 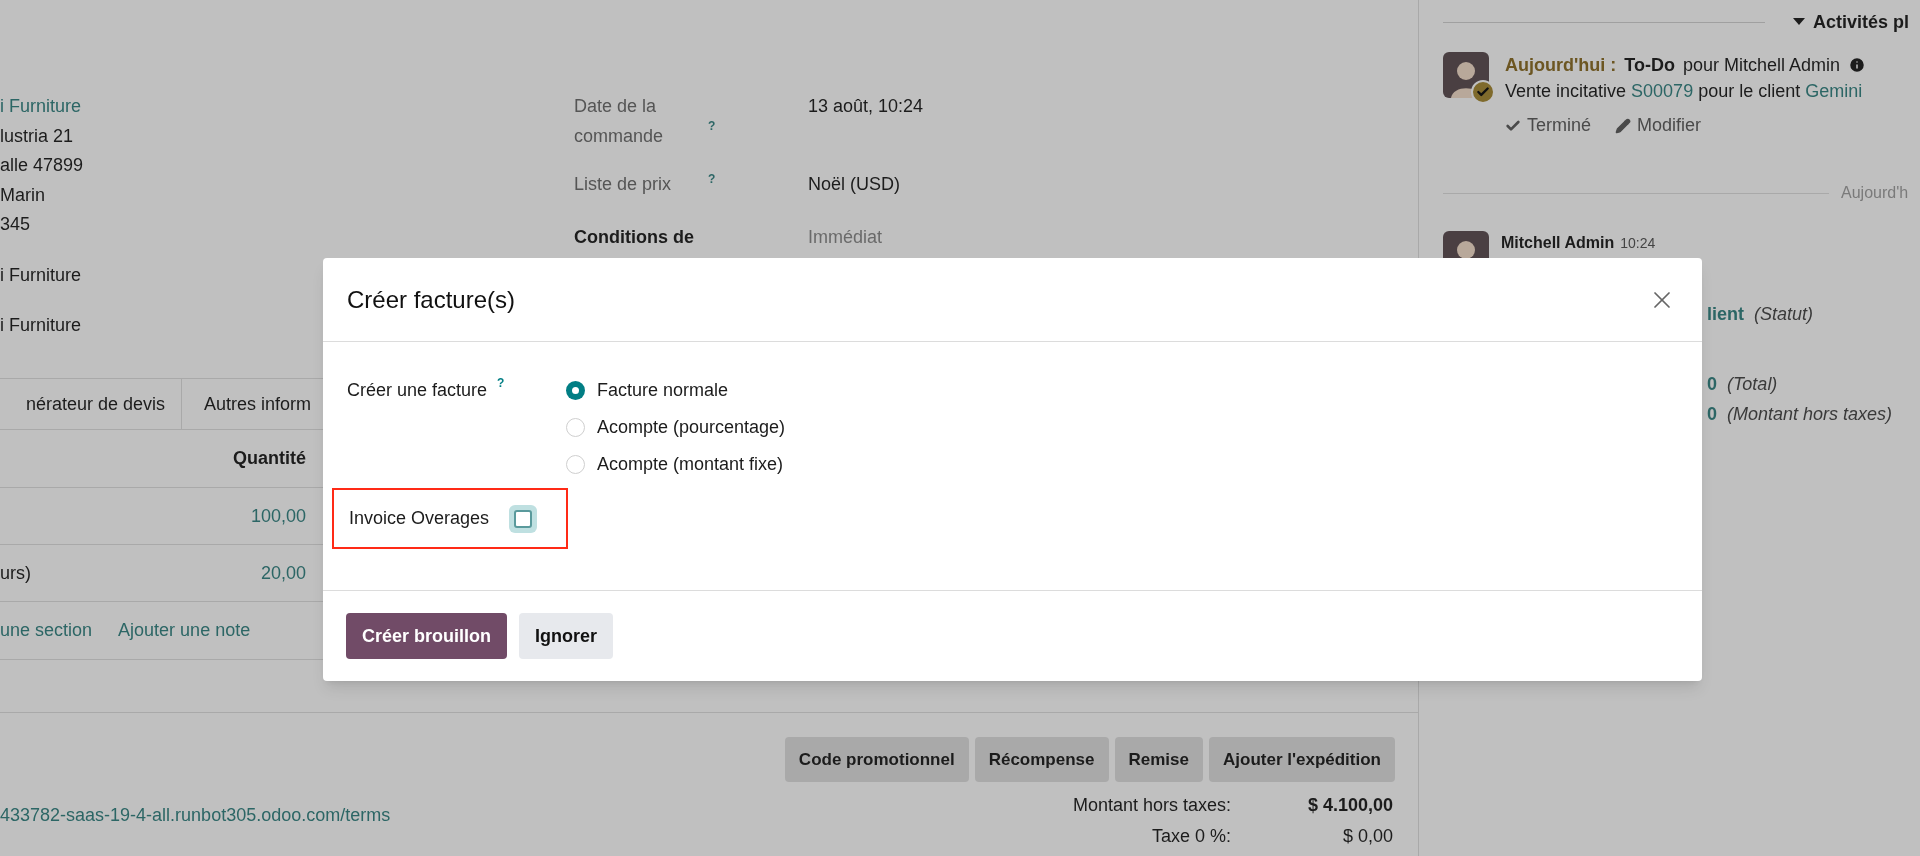 I want to click on quantity-cell-text: 20,00, so click(x=283, y=573).